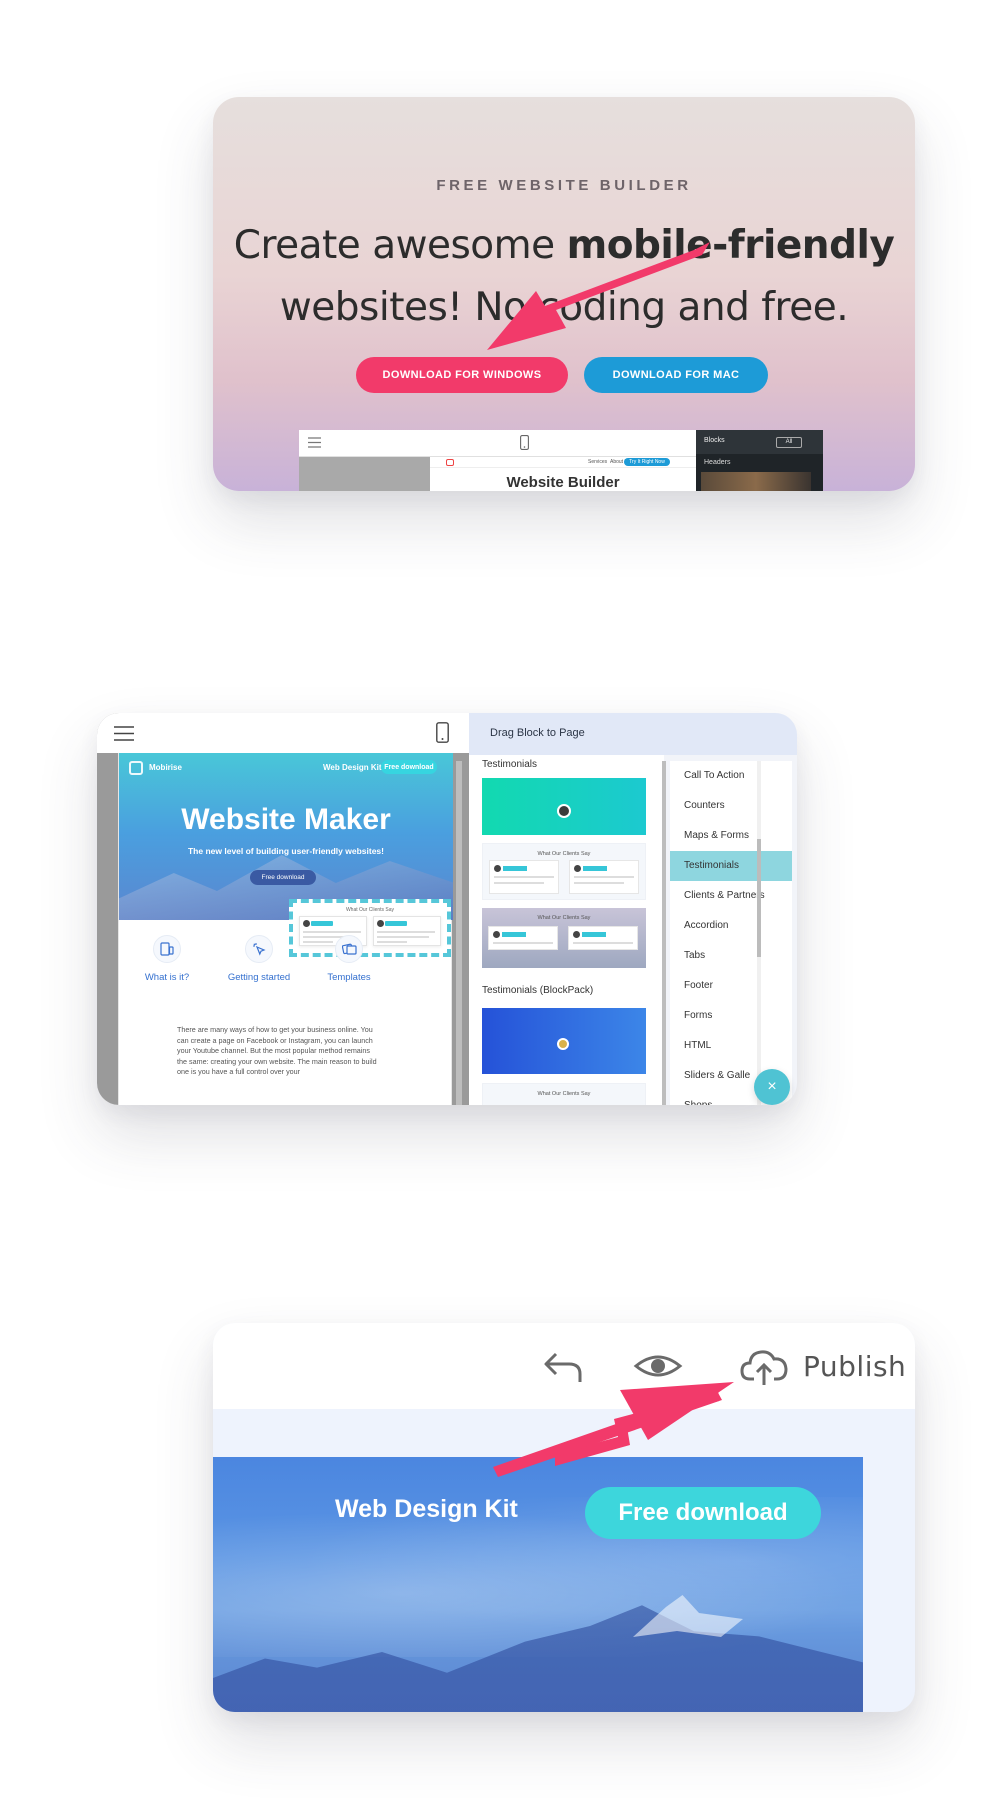  I want to click on device-icon, so click(167, 949).